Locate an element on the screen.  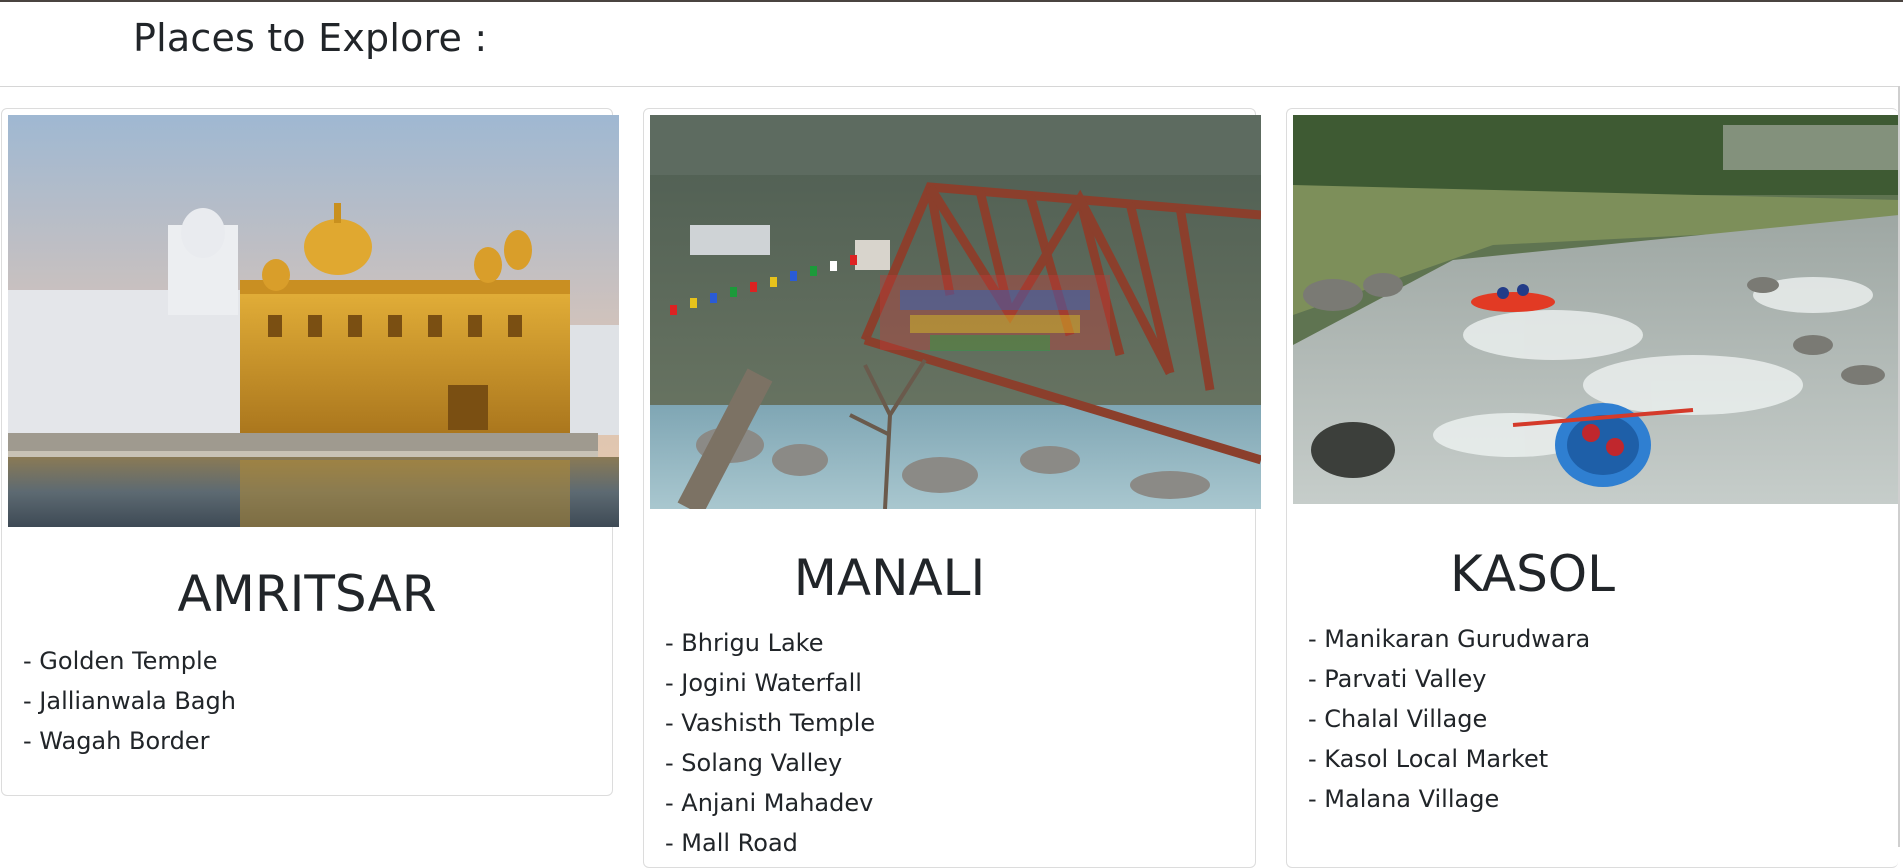
page-title: Places to Explore : is located at coordinates (310, 38).